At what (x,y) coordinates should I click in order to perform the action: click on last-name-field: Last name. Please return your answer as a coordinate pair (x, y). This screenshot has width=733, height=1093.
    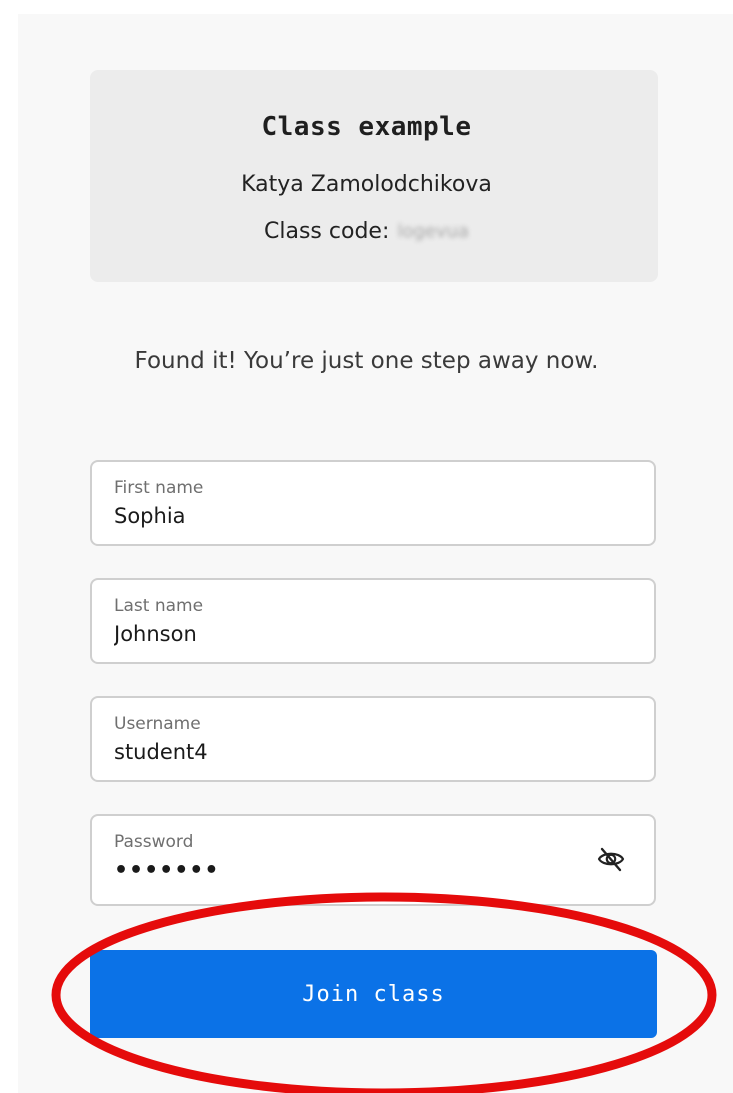
    Looking at the image, I should click on (373, 621).